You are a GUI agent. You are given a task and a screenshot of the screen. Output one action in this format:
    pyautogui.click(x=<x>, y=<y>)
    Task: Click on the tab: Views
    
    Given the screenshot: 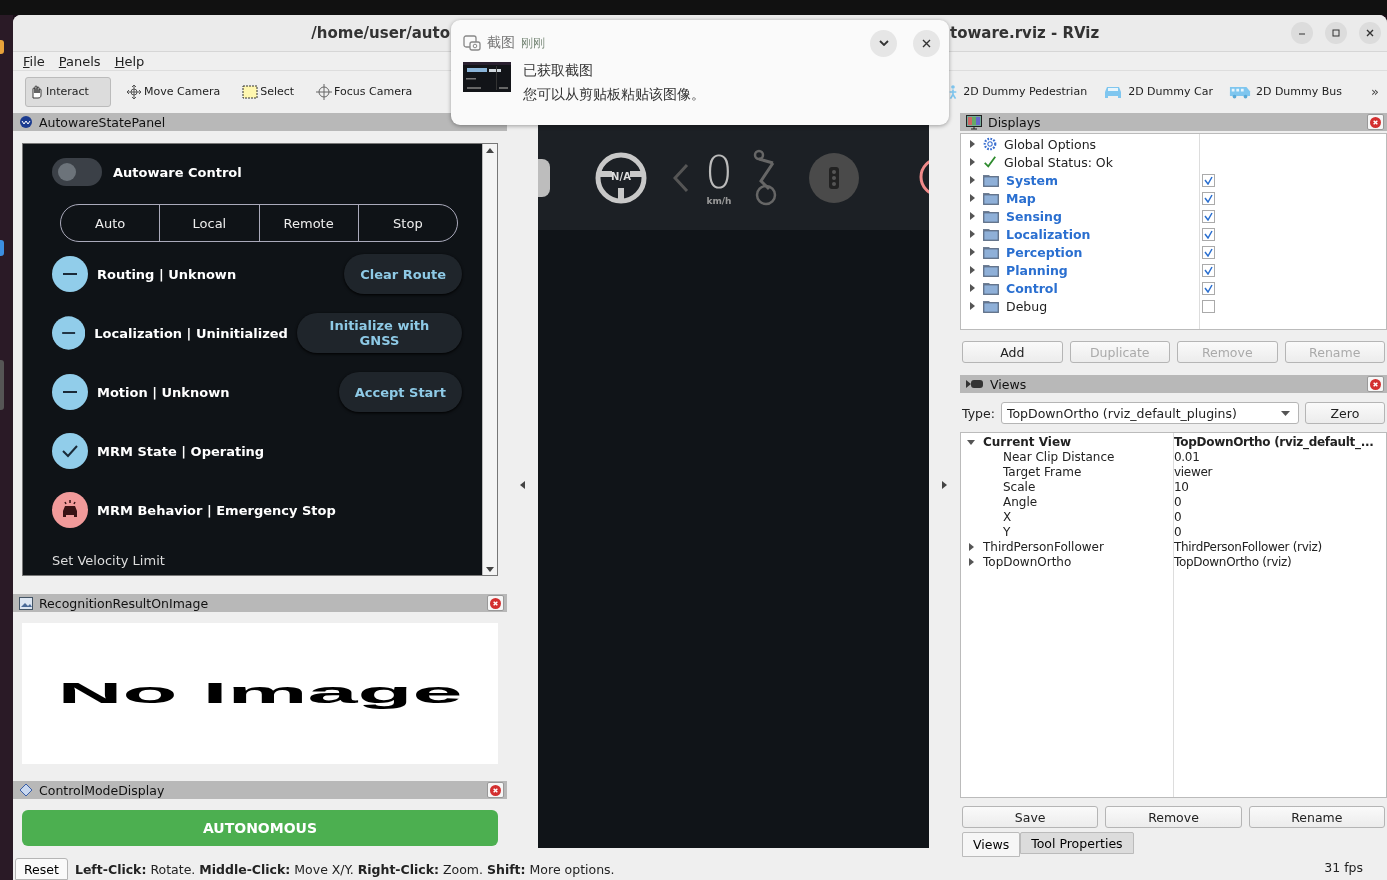 What is the action you would take?
    pyautogui.click(x=991, y=844)
    